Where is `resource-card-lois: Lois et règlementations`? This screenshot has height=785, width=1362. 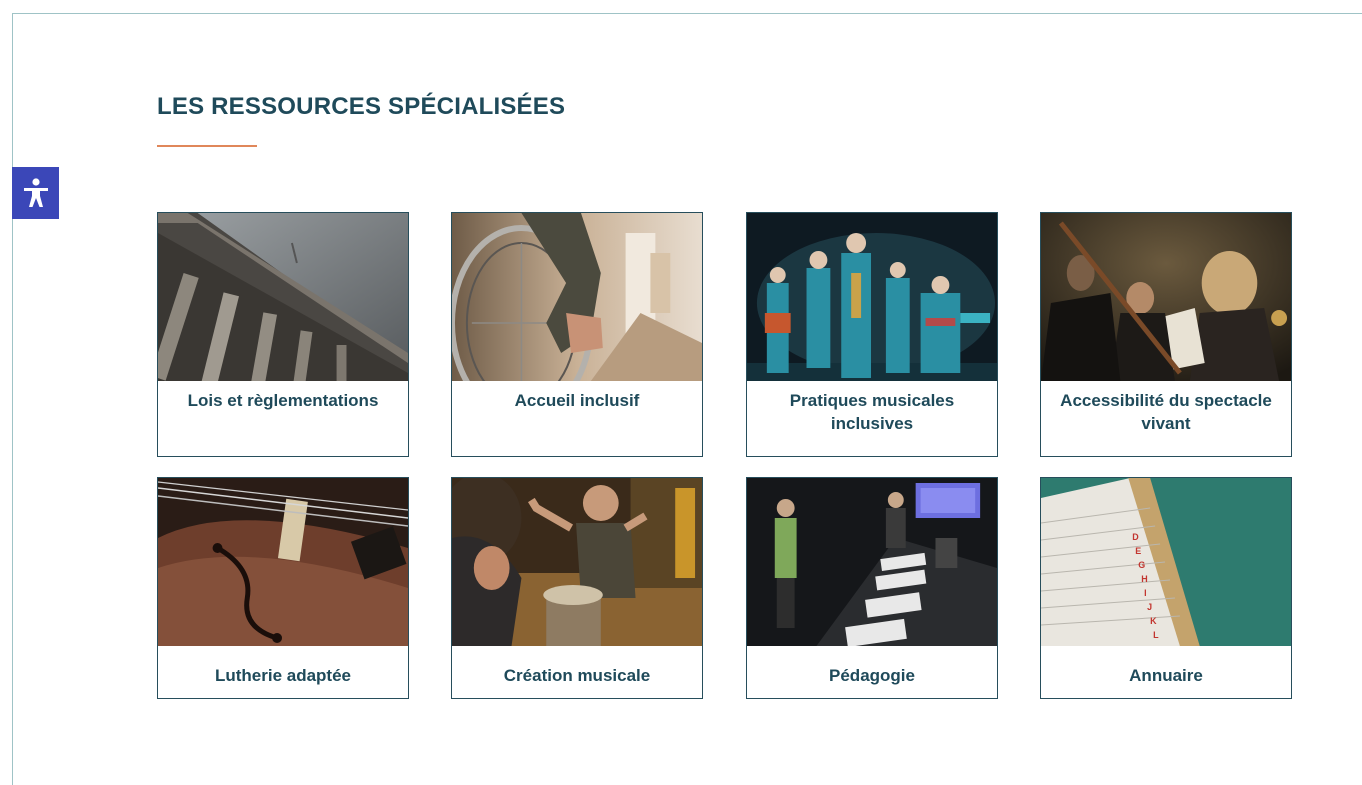 resource-card-lois: Lois et règlementations is located at coordinates (283, 334).